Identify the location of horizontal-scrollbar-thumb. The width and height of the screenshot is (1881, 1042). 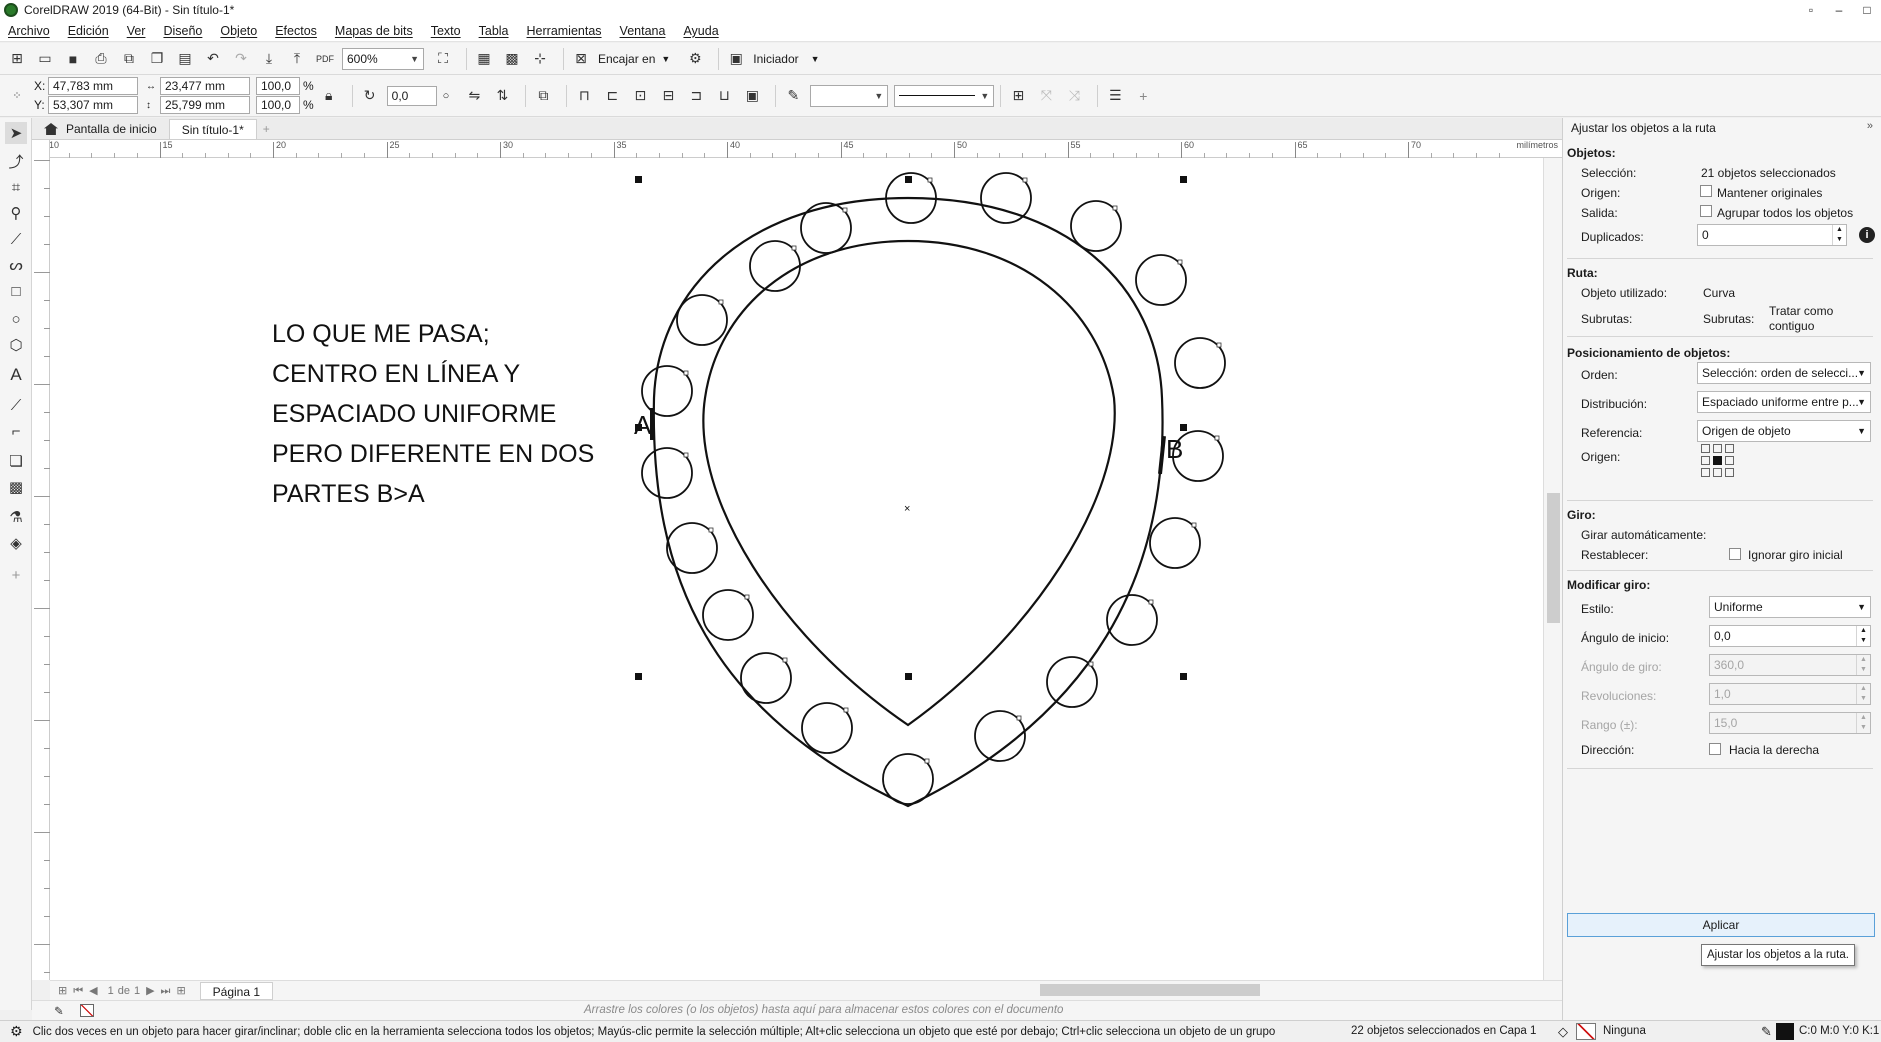
(1150, 990).